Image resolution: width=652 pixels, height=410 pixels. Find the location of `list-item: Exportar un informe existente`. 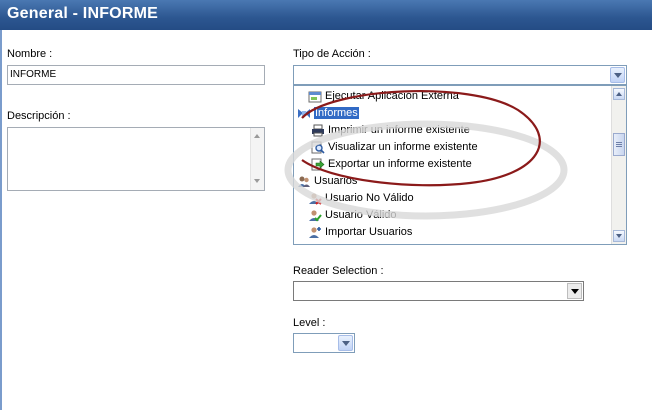

list-item: Exportar un informe existente is located at coordinates (391, 164).